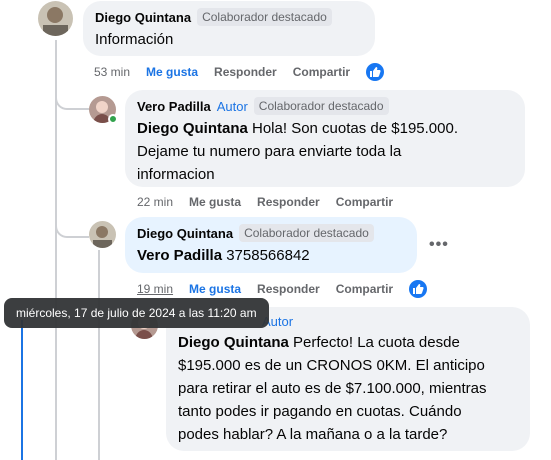 The height and width of the screenshot is (460, 551). Describe the element at coordinates (176, 174) in the screenshot. I see `comment-text-line: informacion` at that location.